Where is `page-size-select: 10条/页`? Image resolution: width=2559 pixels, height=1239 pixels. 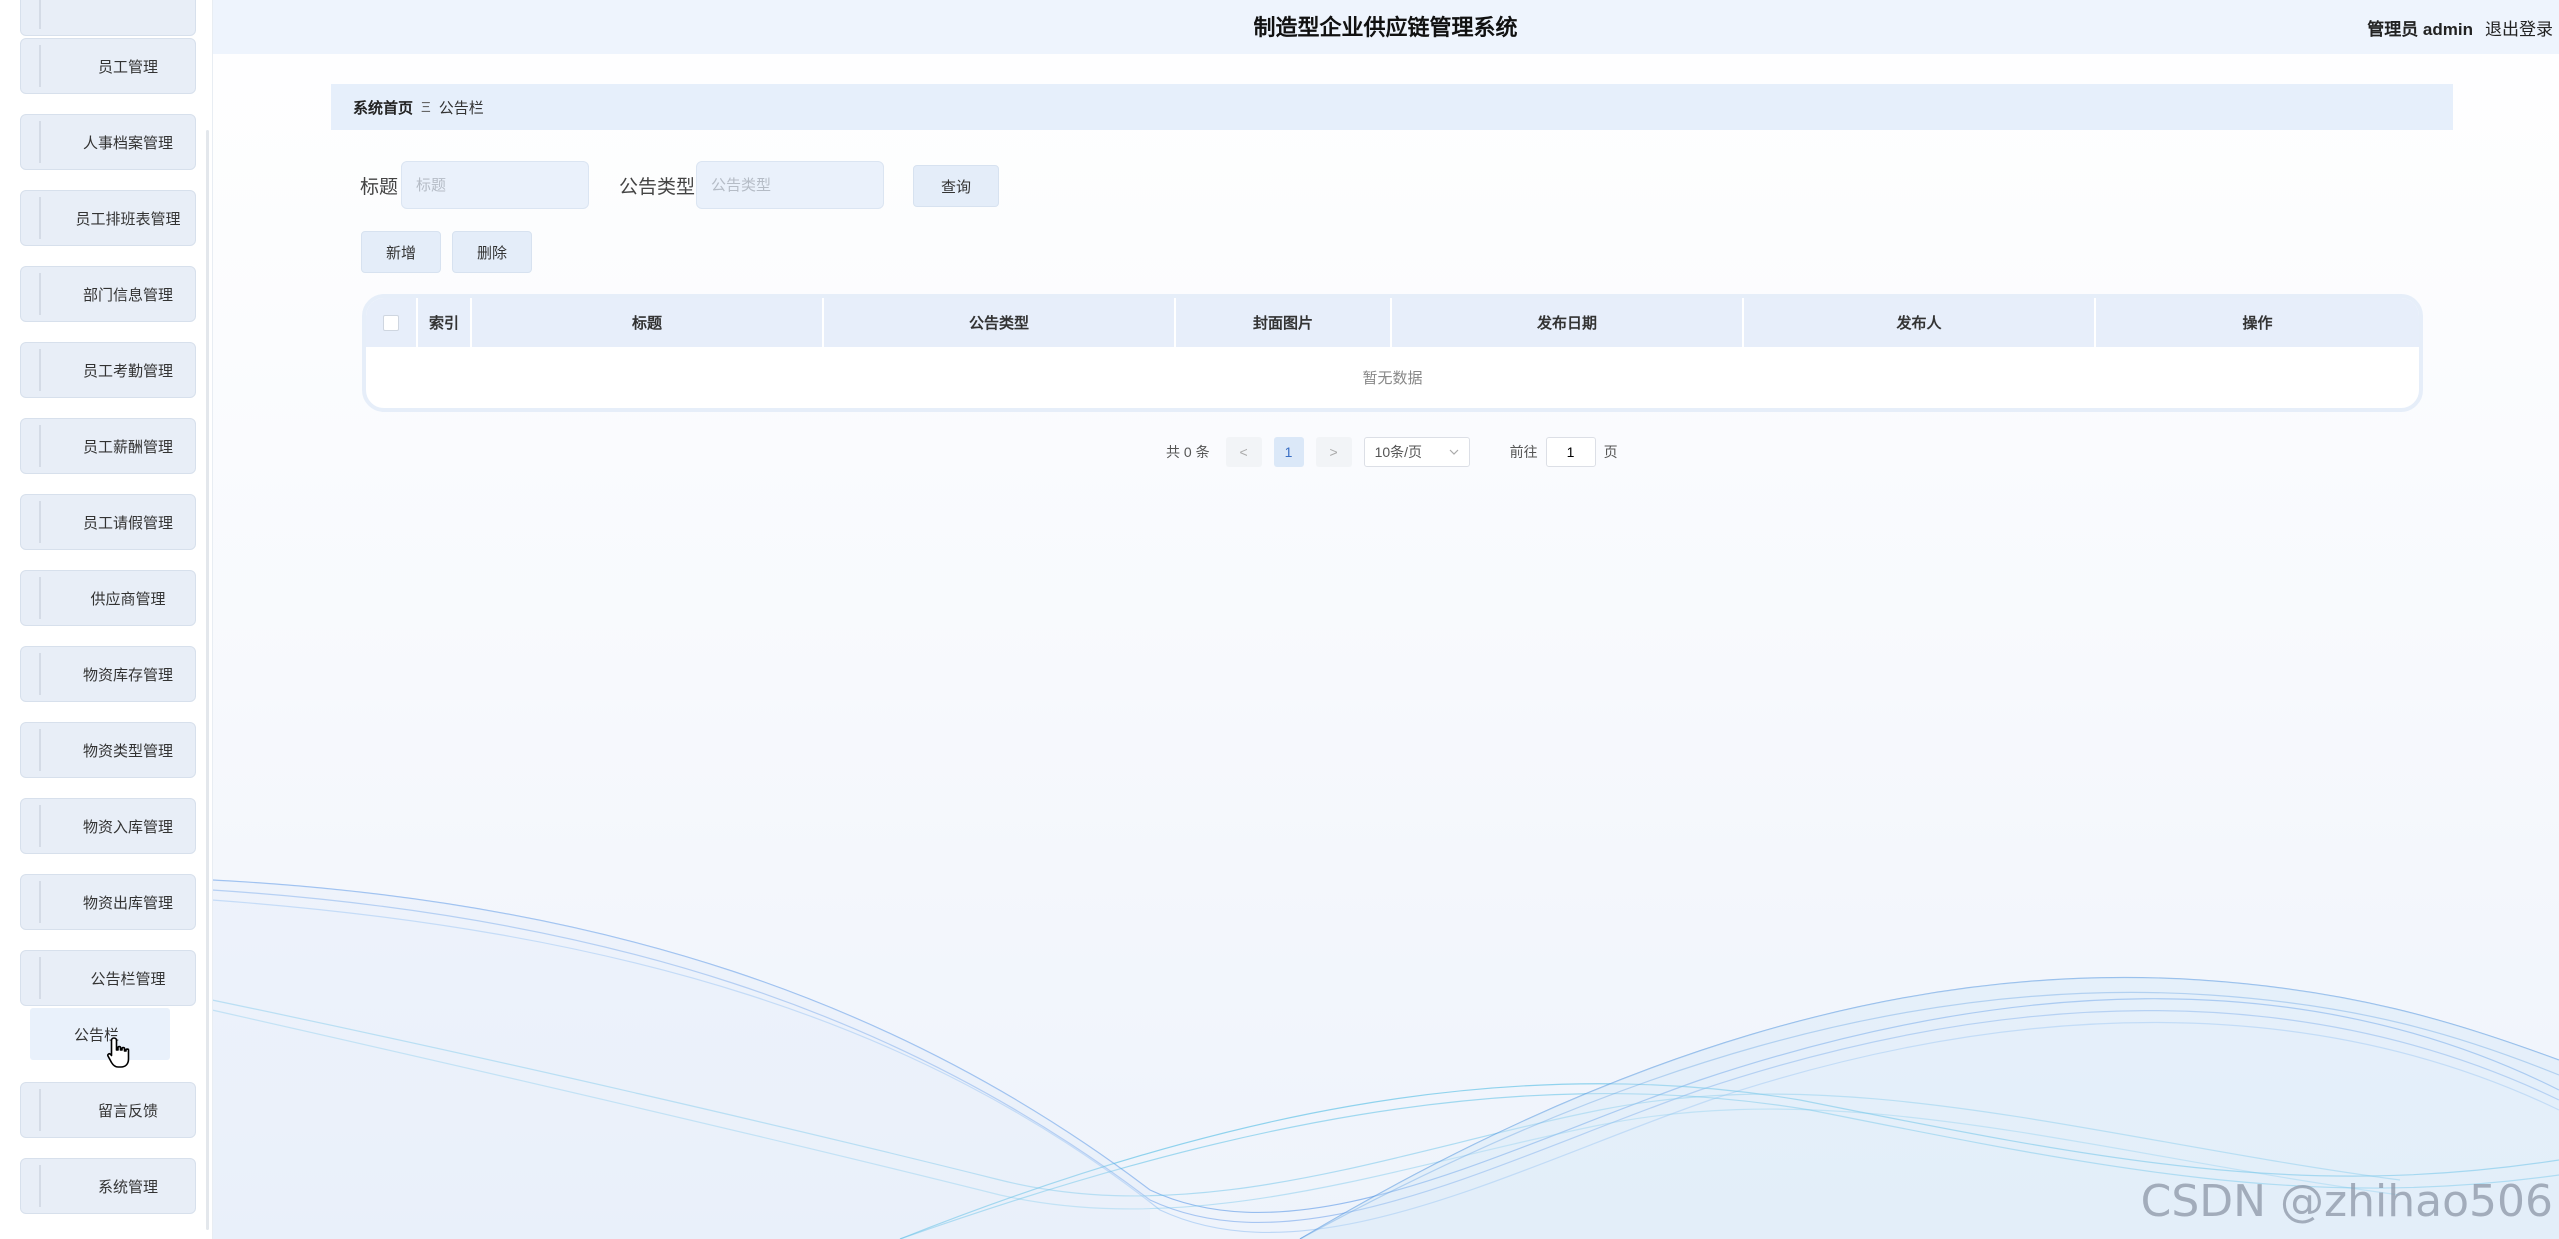 page-size-select: 10条/页 is located at coordinates (1416, 452).